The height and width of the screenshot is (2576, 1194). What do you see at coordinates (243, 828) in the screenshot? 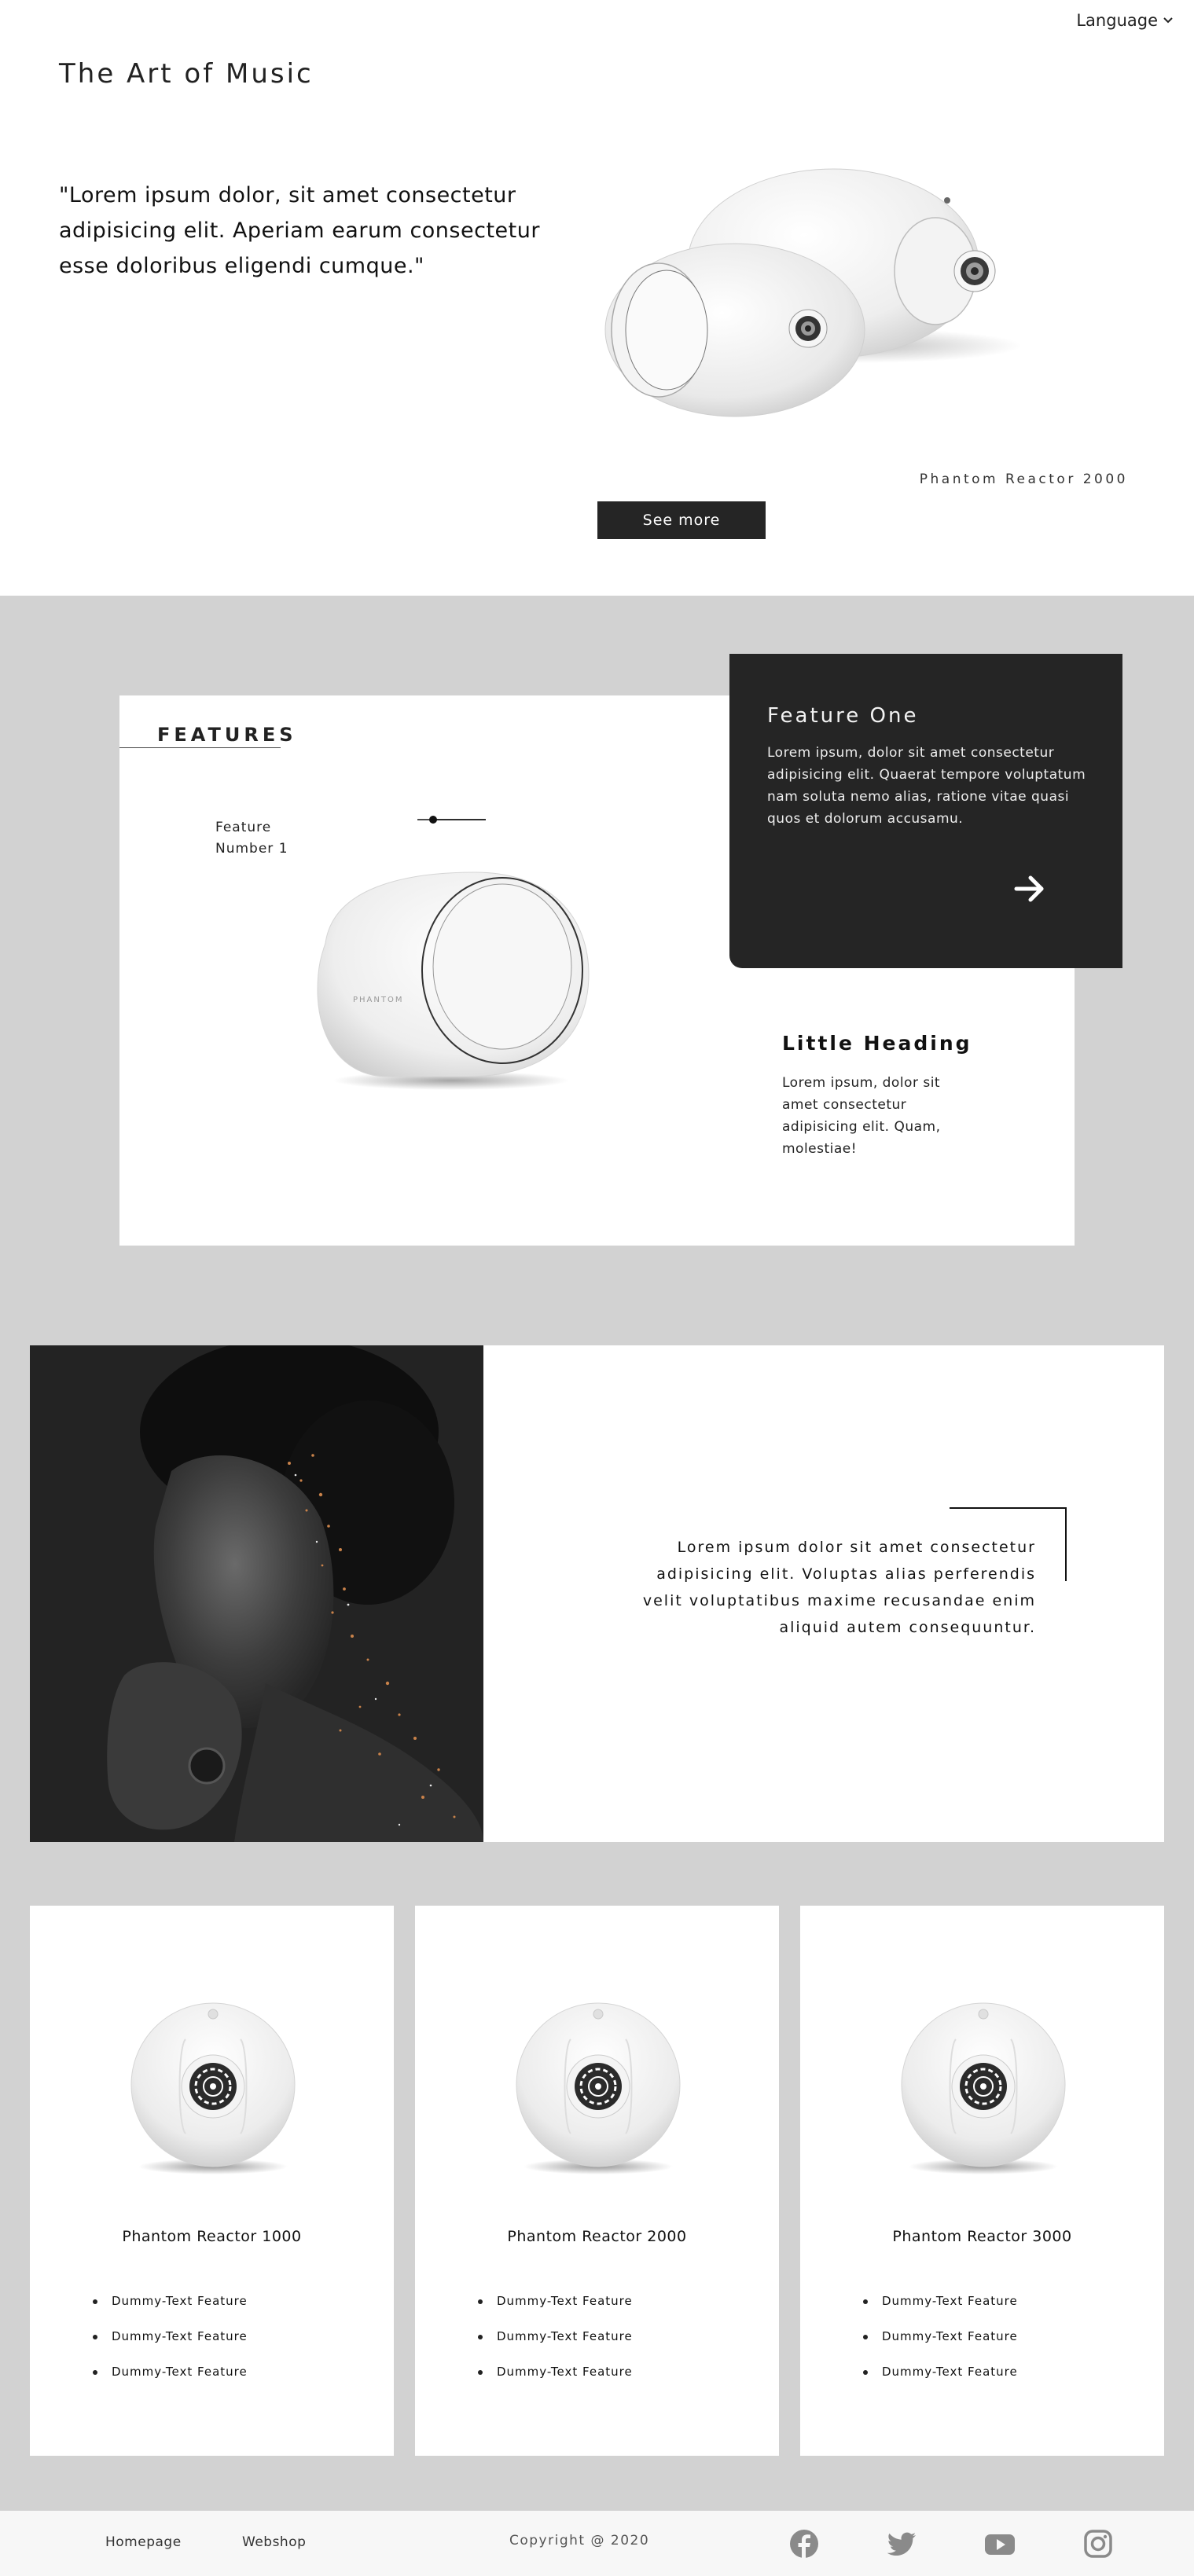
I see `feature-label-line: Feature` at bounding box center [243, 828].